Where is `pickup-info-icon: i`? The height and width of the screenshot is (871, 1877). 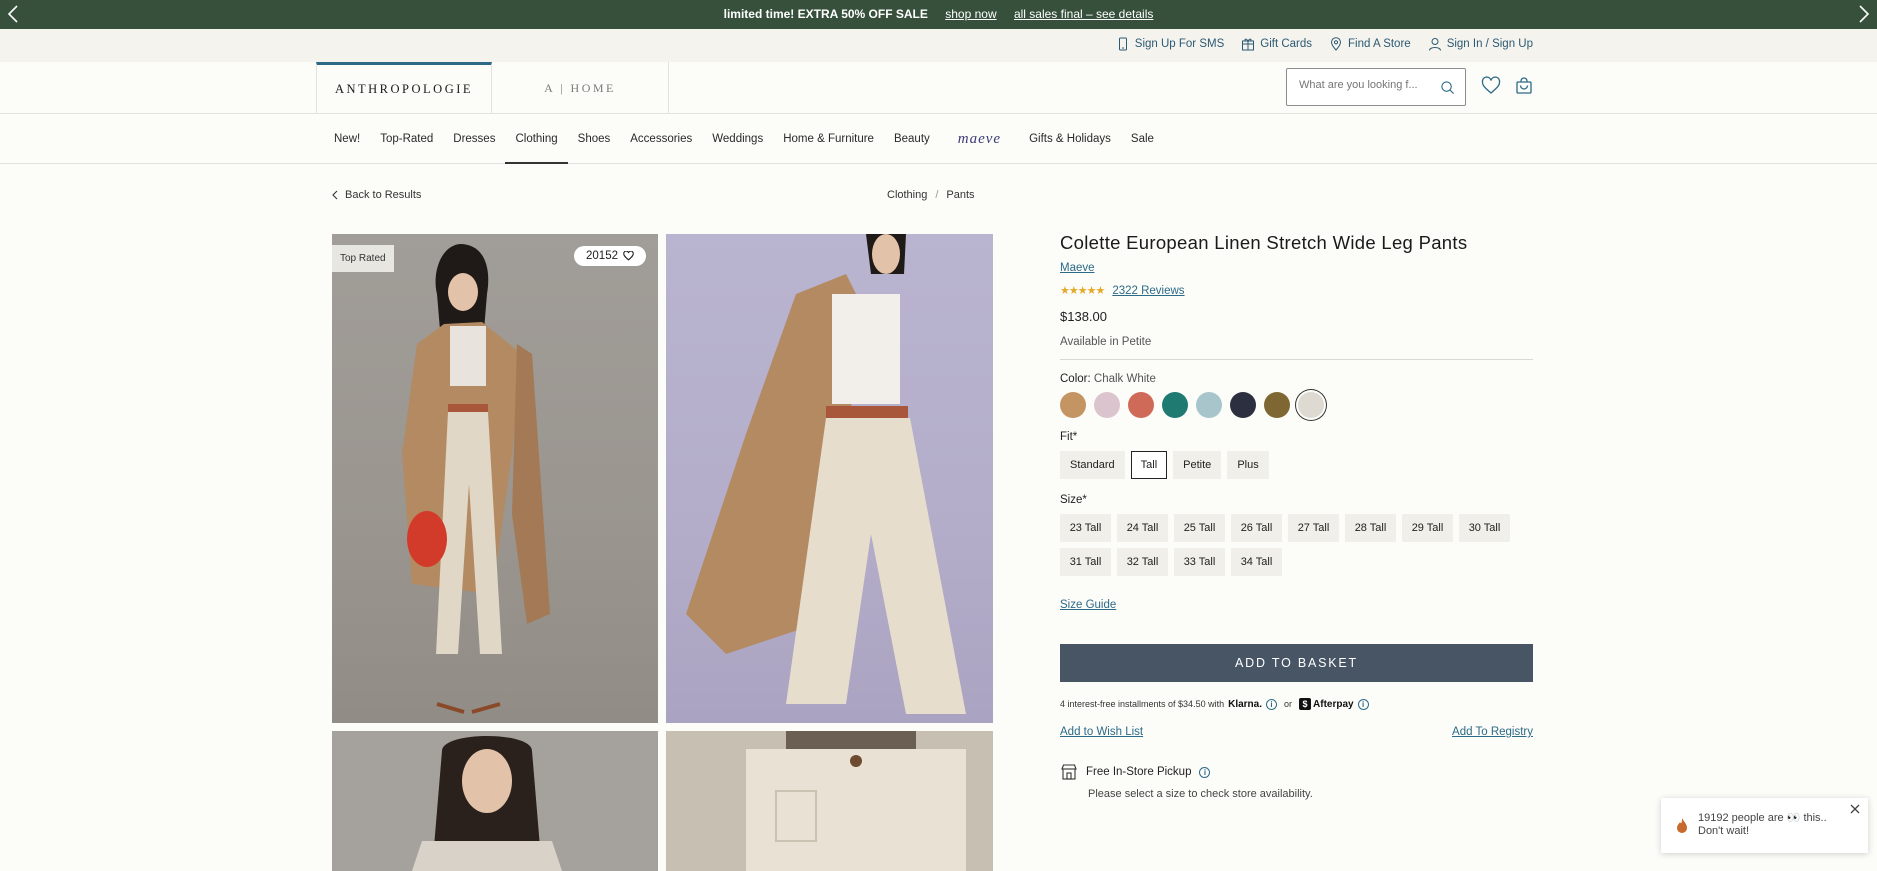
pickup-info-icon: i is located at coordinates (1205, 772).